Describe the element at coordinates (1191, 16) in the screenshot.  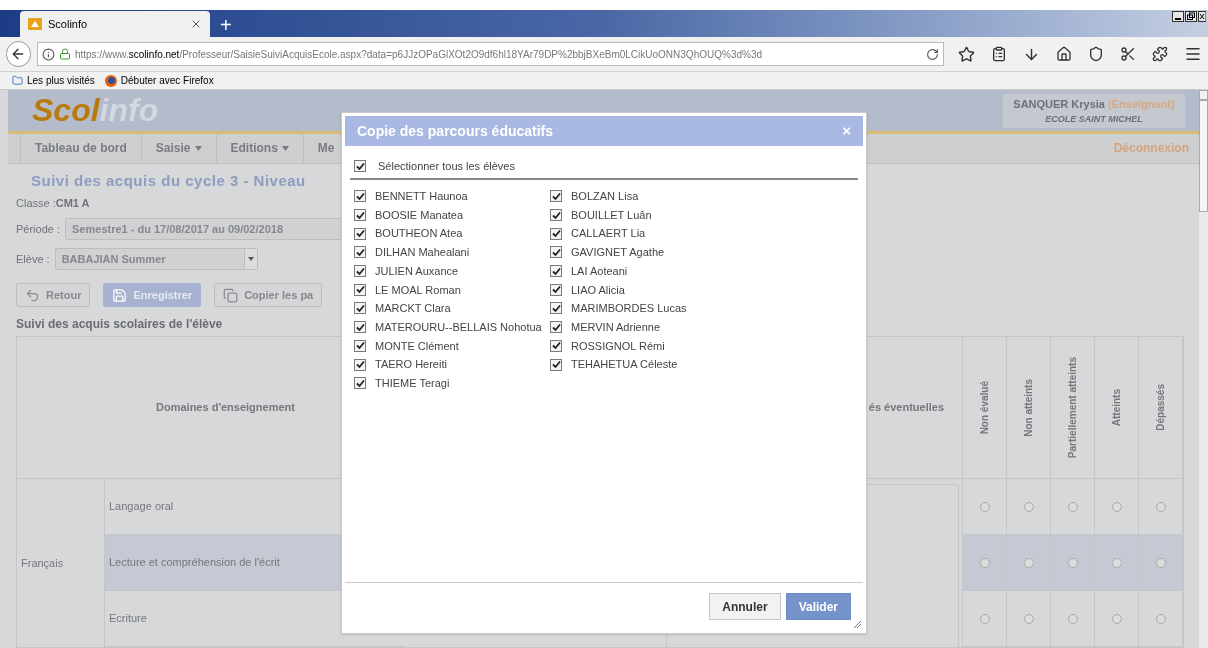
I see `restore-icon` at that location.